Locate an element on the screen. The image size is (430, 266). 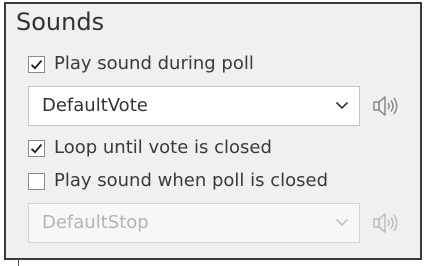
close-sound-value: DefaultStop is located at coordinates (95, 222).